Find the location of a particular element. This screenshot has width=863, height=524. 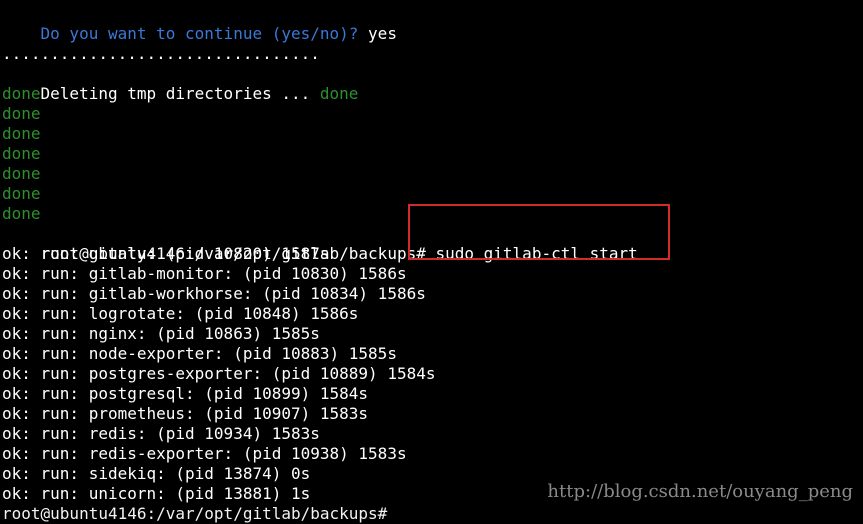

done-line-3: done is located at coordinates (21, 133).